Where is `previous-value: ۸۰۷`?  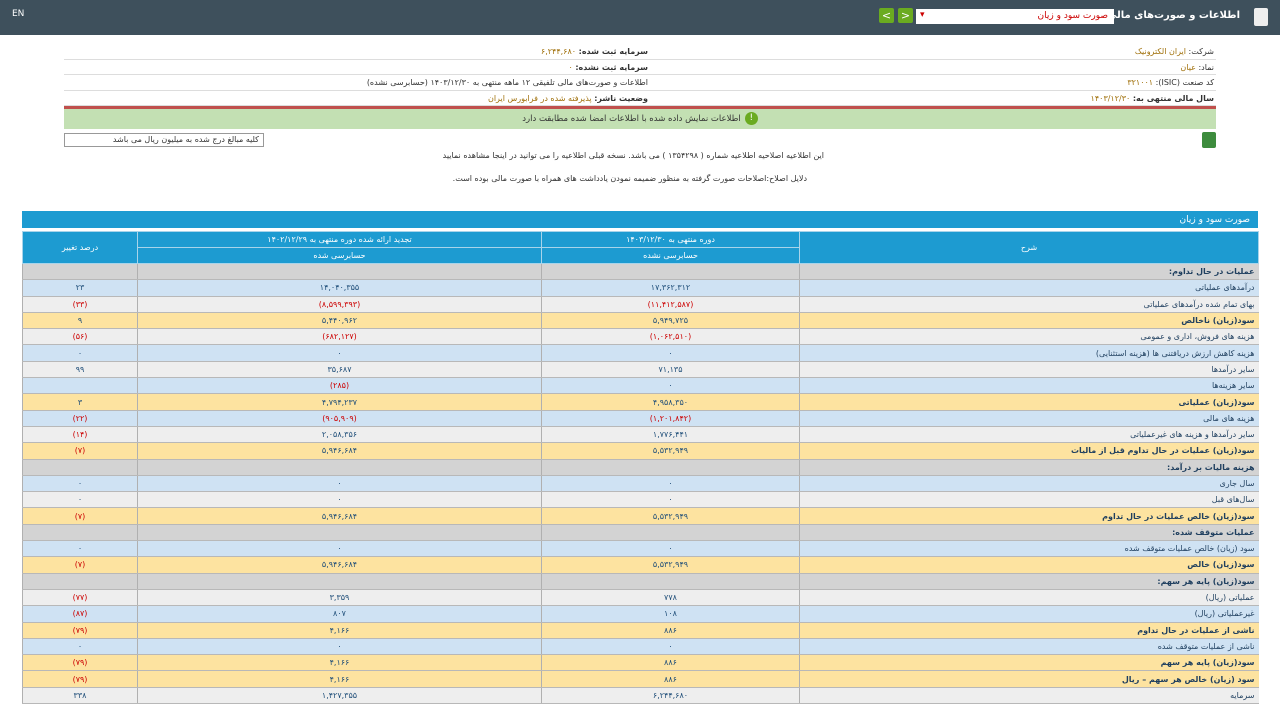 previous-value: ۸۰۷ is located at coordinates (339, 614).